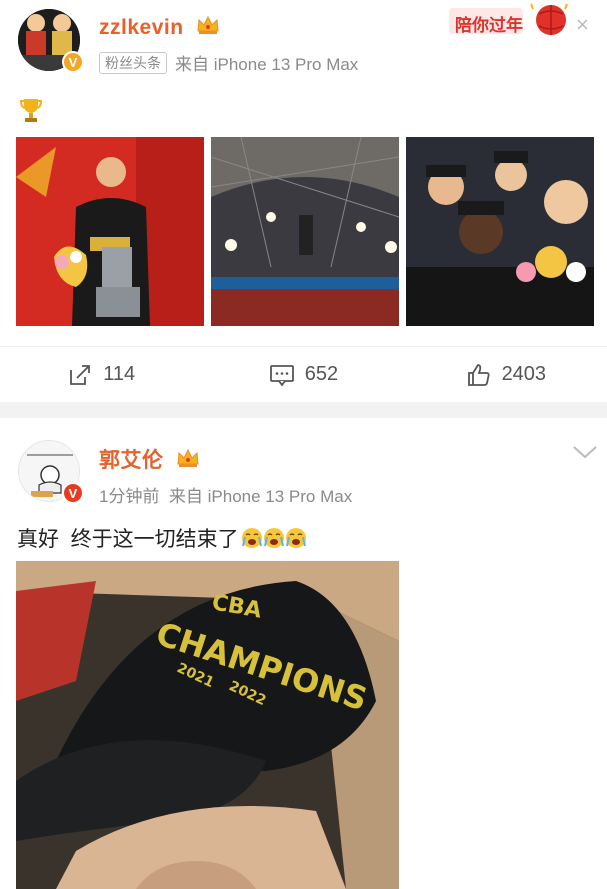  What do you see at coordinates (131, 460) in the screenshot?
I see `username-text: 郭艾伦` at bounding box center [131, 460].